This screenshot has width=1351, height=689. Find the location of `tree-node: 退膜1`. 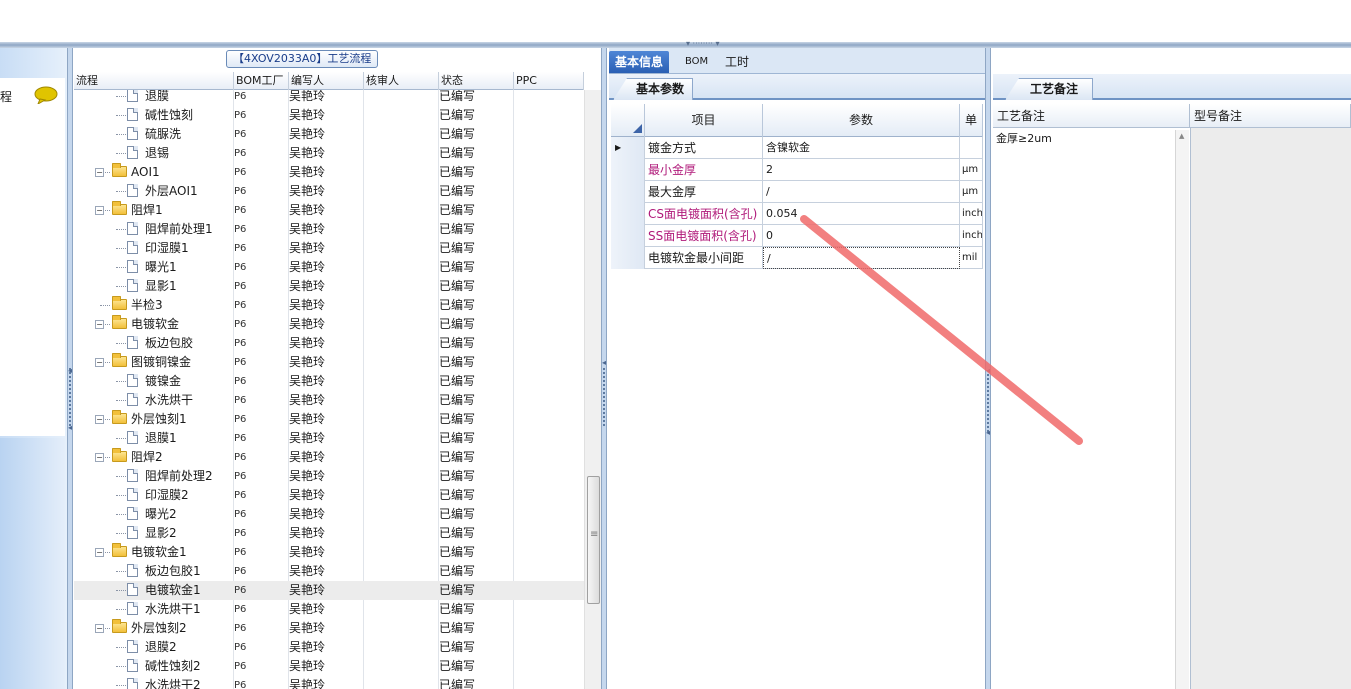

tree-node: 退膜1 is located at coordinates (152, 438).